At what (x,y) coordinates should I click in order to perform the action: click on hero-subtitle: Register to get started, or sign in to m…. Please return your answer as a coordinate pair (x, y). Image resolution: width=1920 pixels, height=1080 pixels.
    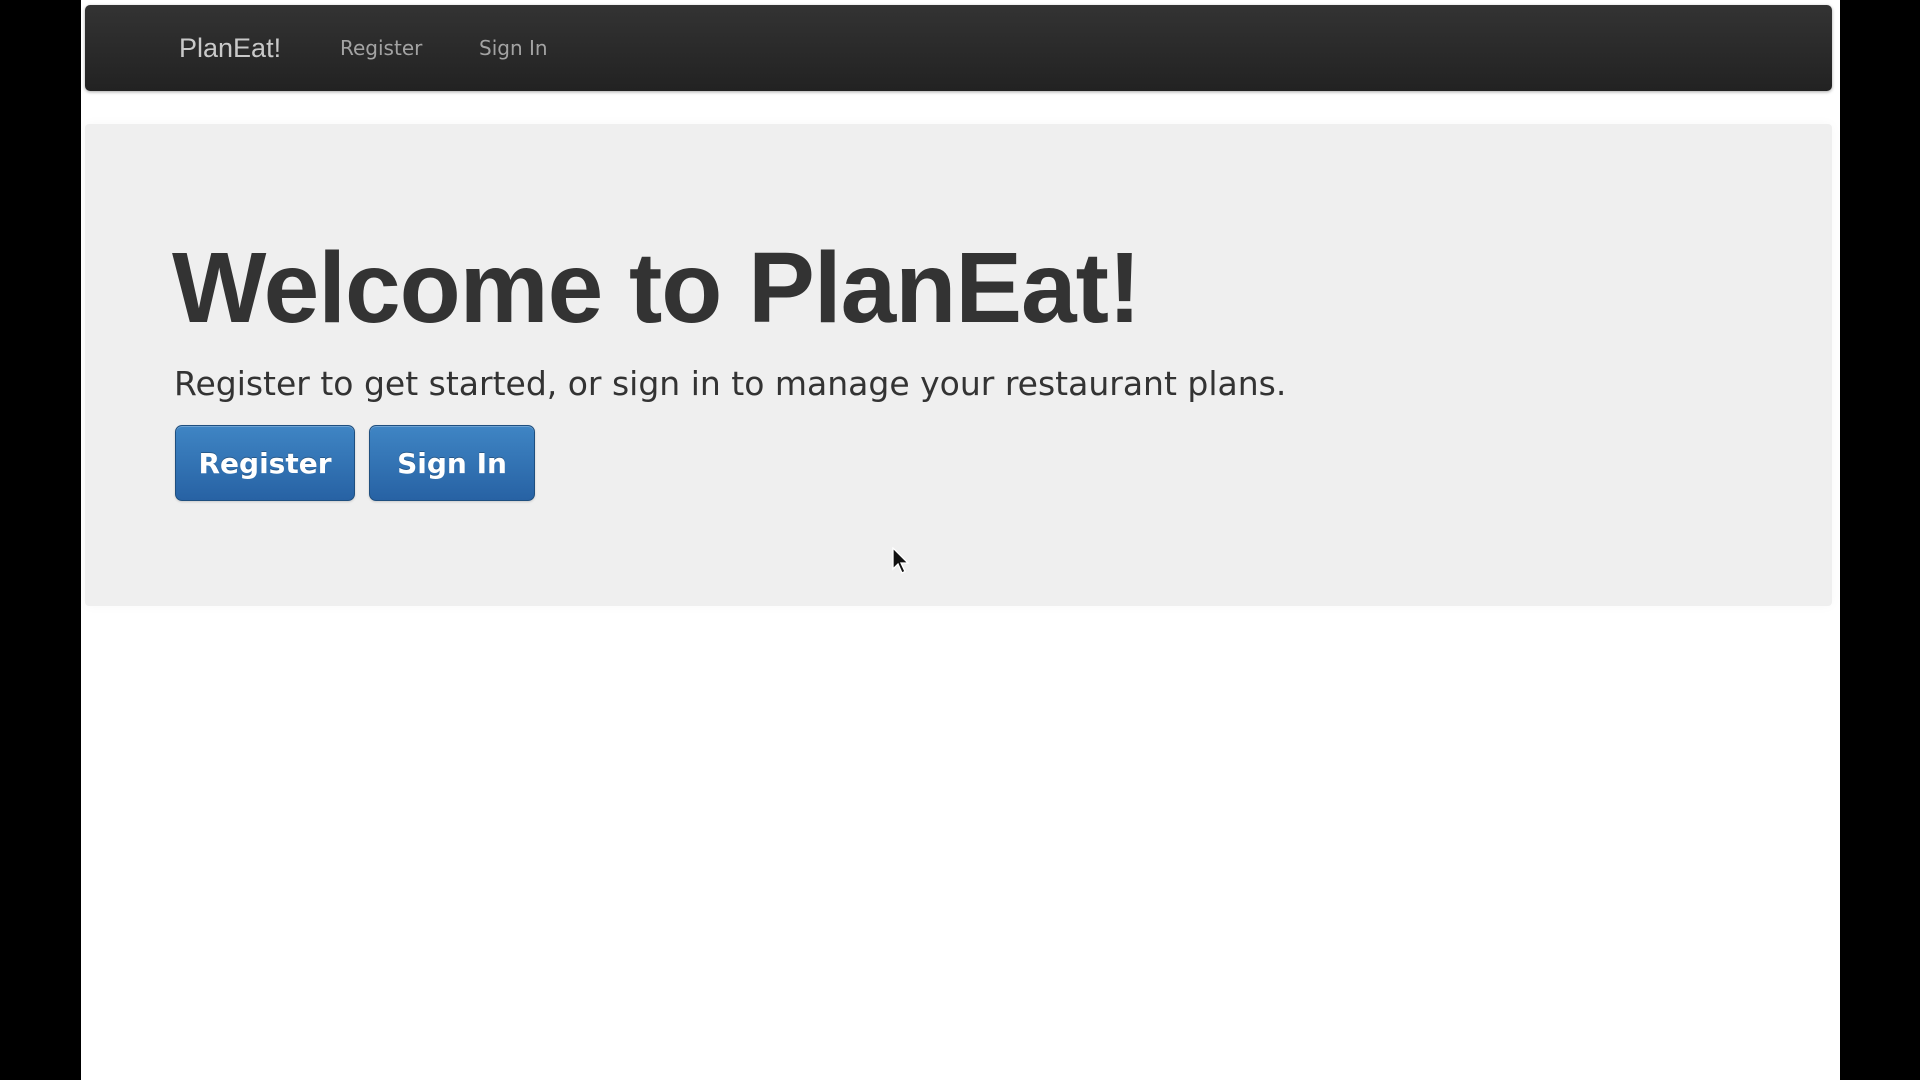
    Looking at the image, I should click on (730, 383).